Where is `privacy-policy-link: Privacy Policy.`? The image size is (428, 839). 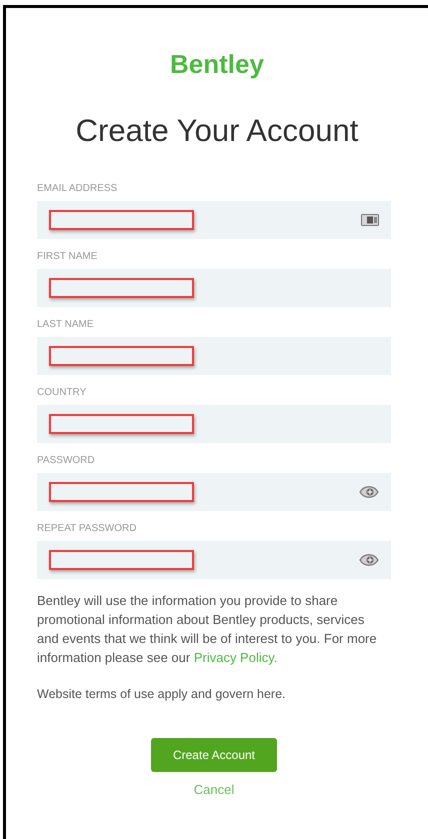
privacy-policy-link: Privacy Policy. is located at coordinates (236, 657).